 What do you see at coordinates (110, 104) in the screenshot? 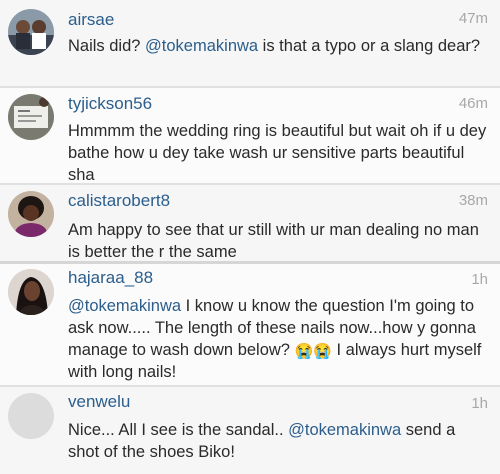
I see `comment-username: tyjickson56` at bounding box center [110, 104].